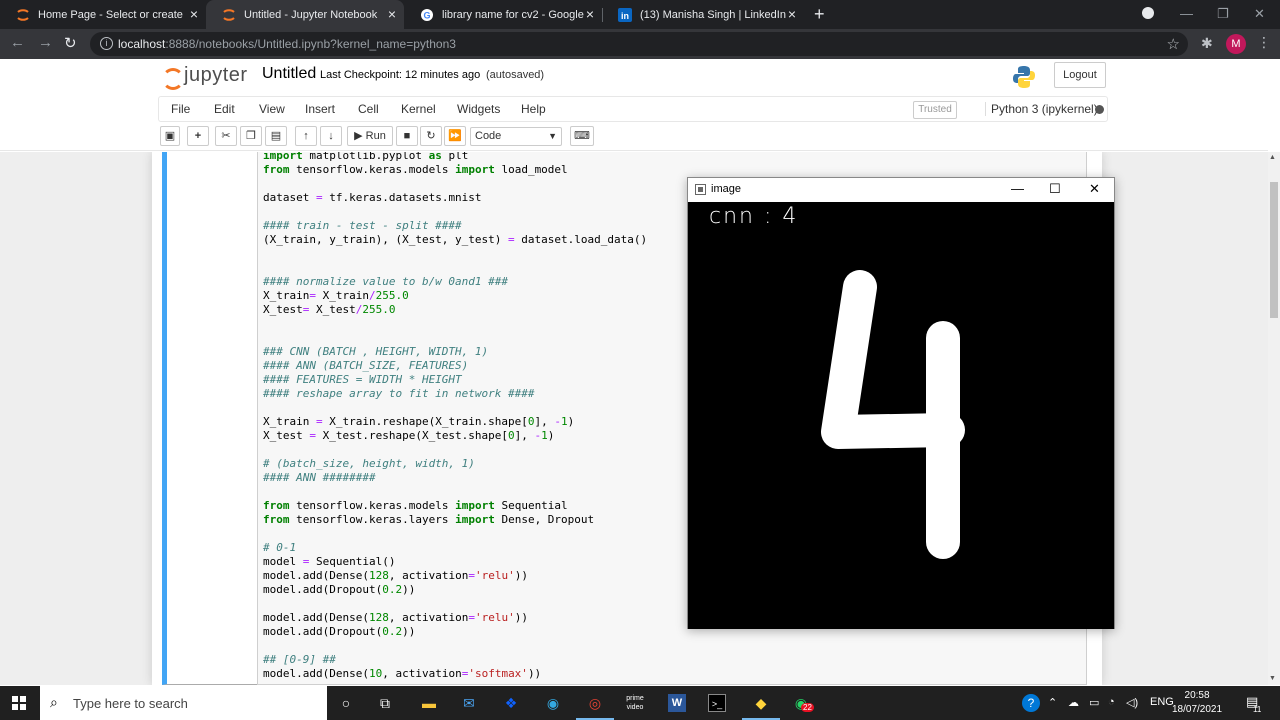  I want to click on tab-search-icon, so click(1148, 13).